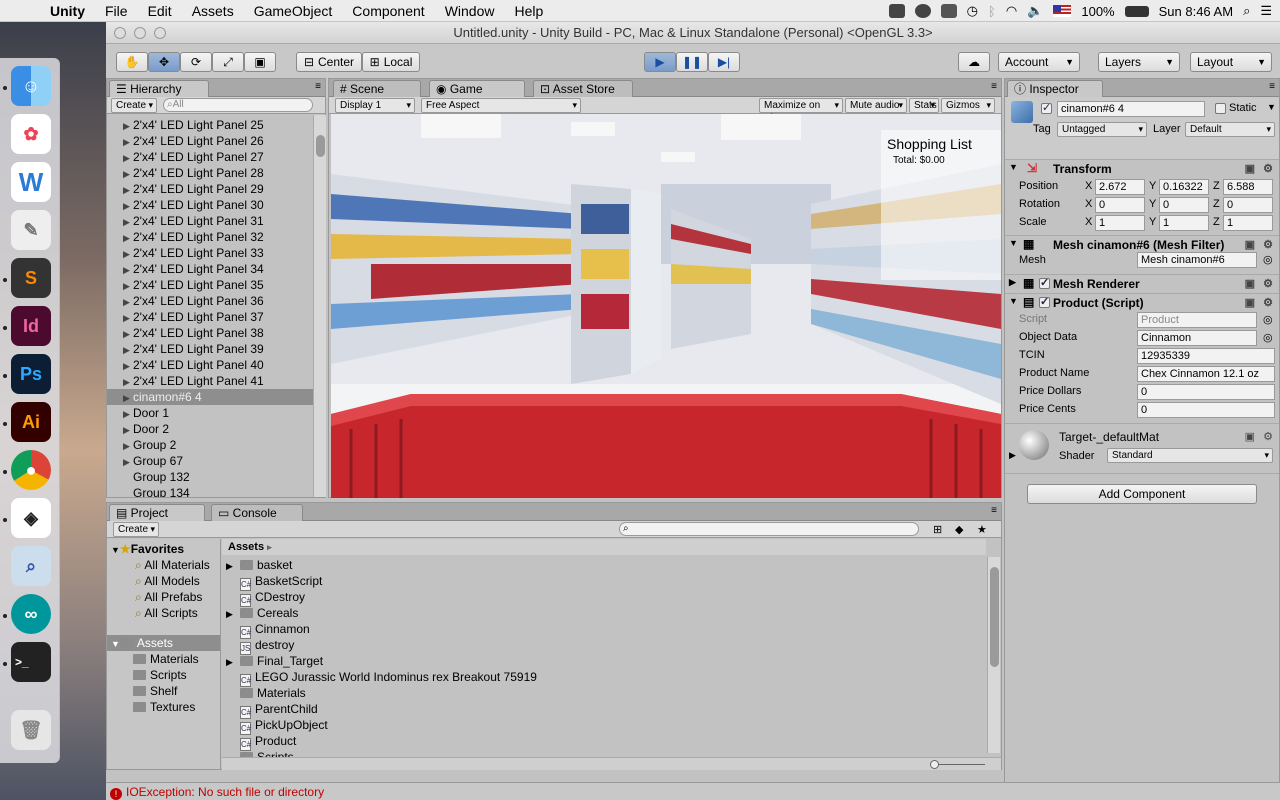 This screenshot has width=1280, height=800. I want to click on notification-center-icon: ☰, so click(1266, 11).